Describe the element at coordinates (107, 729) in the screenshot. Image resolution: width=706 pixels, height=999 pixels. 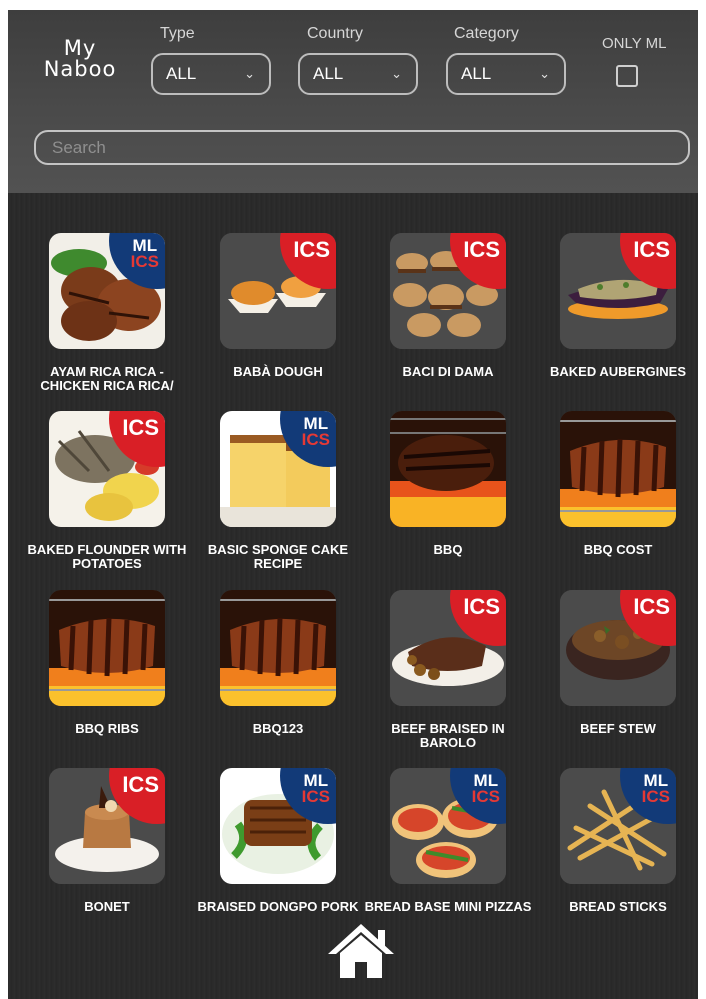
I see `recipe-name: BBQ RIBS` at that location.